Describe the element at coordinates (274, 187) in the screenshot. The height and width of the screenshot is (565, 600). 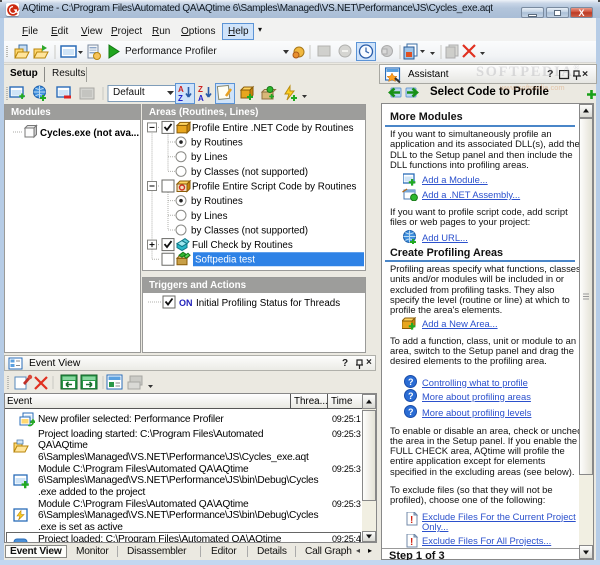
I see `svg-text:Profile Entire Script Code by: Profile Entire Script Code by Routines` at that location.